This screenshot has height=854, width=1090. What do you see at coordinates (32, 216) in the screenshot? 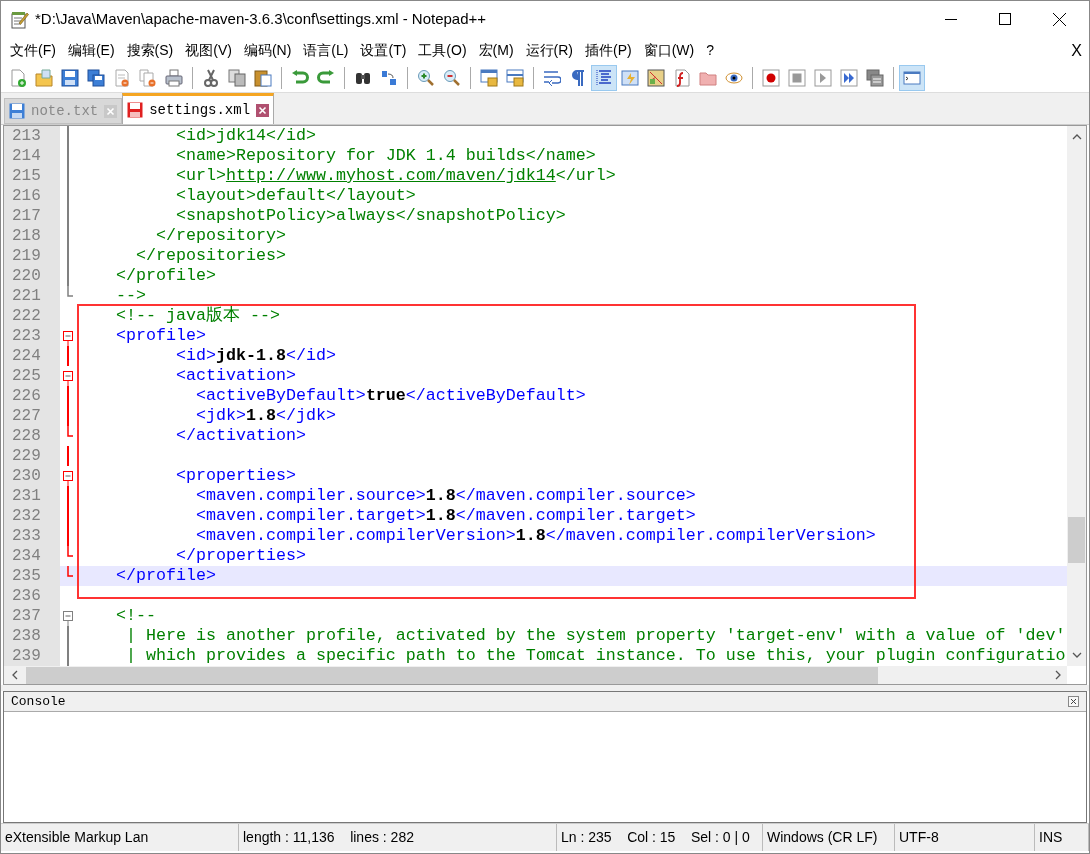
I see `line-number: 217` at bounding box center [32, 216].